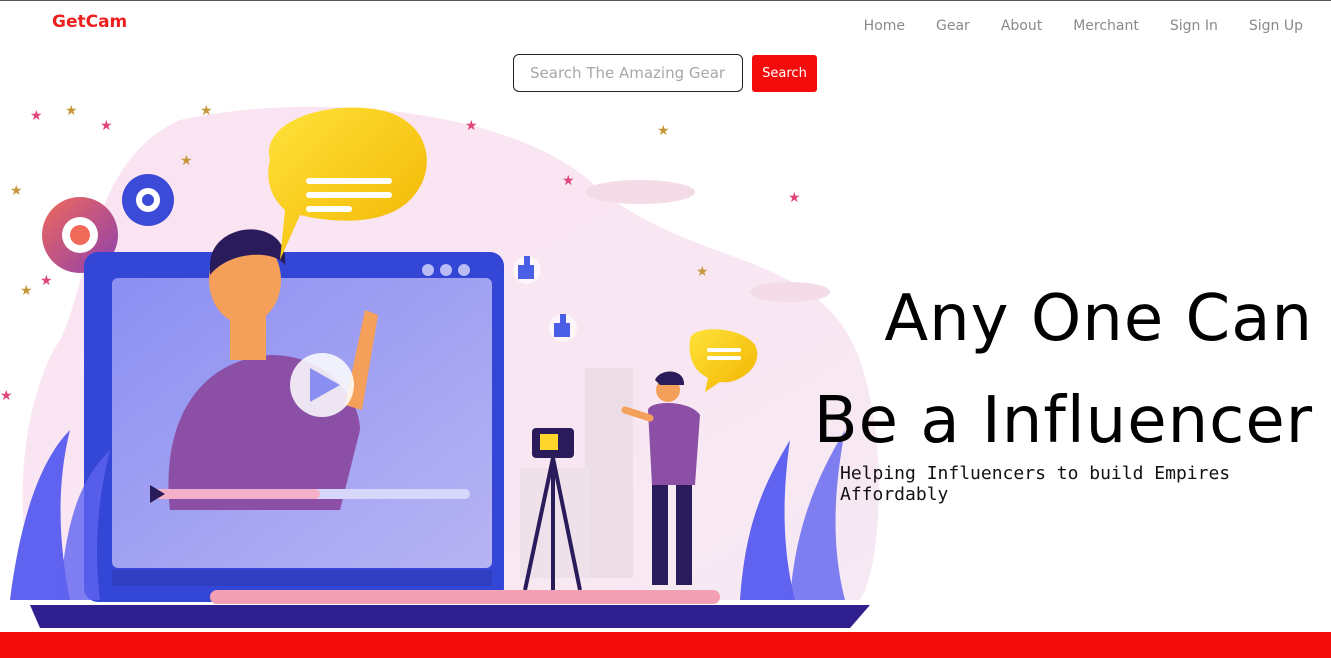  I want to click on main-nav: Home Gear About Merchant Sign In Sign Up, so click(1083, 26).